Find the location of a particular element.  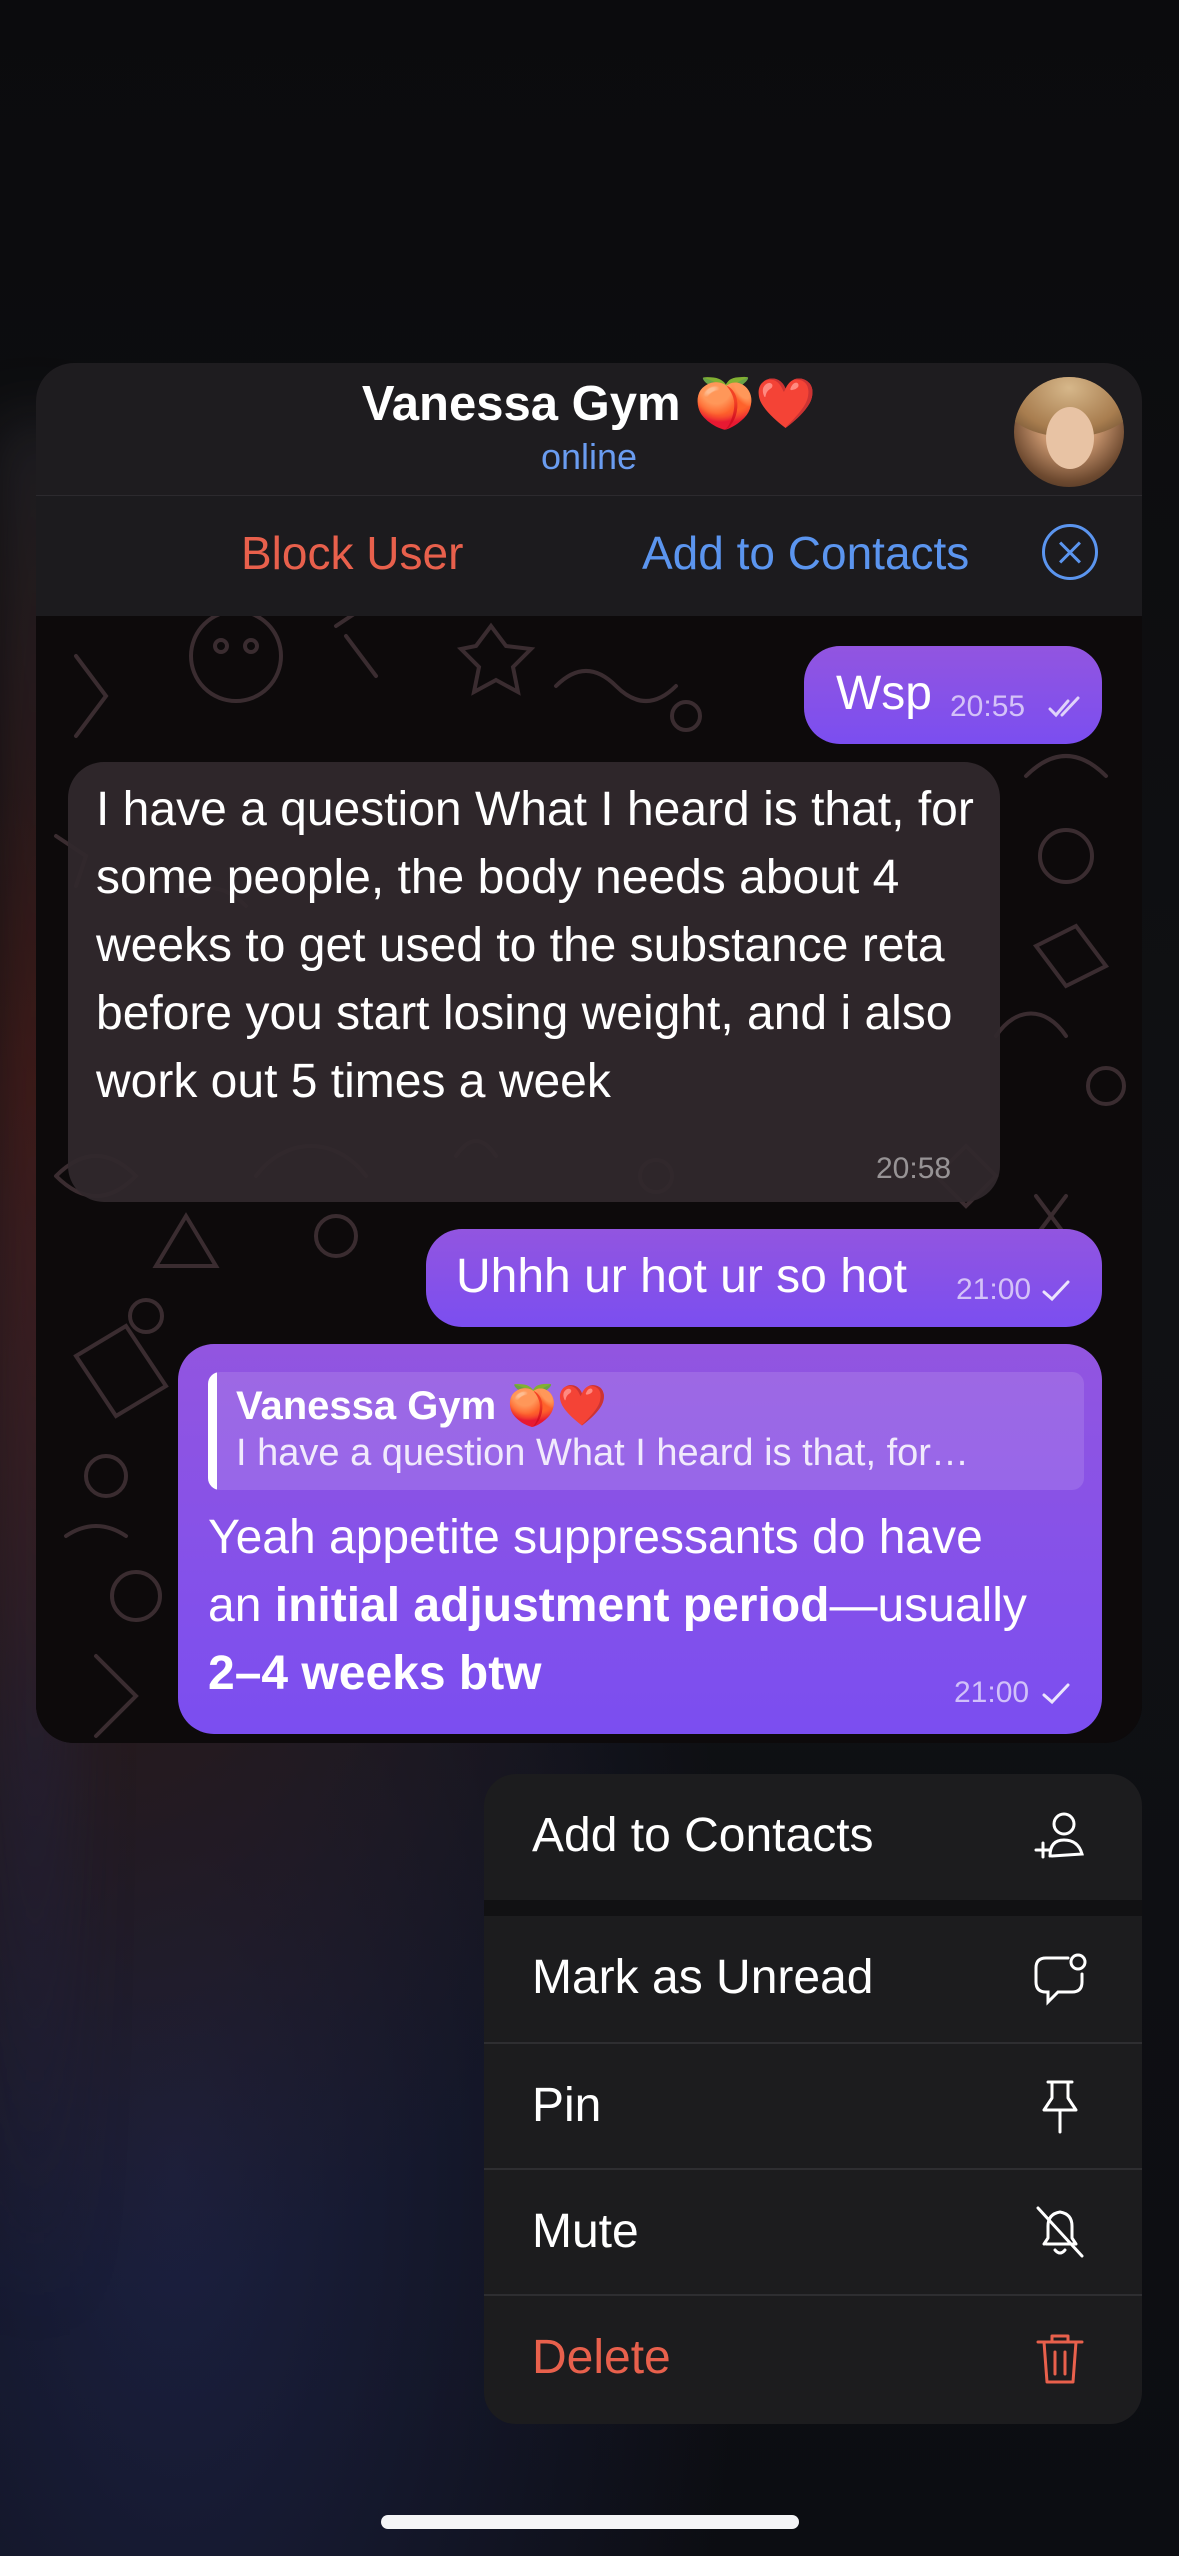

trash-icon is located at coordinates (1060, 2359).